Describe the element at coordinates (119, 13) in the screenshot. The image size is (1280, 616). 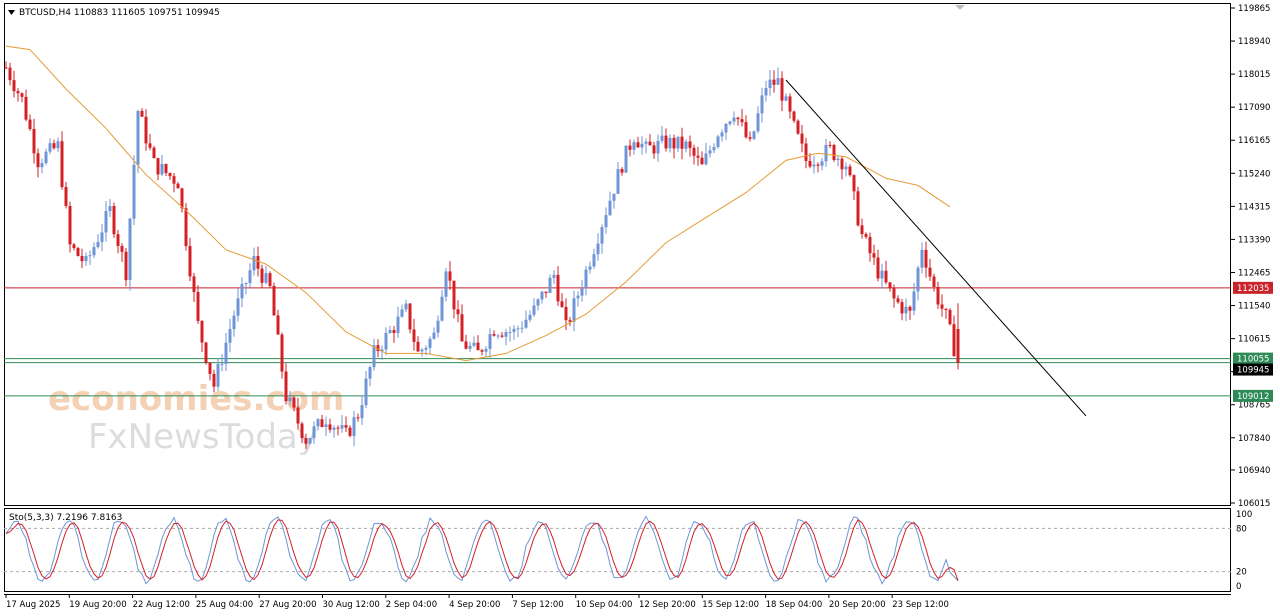
I see `symbol-info: BTCUSD,H4 110883 111605 109751 109945` at that location.